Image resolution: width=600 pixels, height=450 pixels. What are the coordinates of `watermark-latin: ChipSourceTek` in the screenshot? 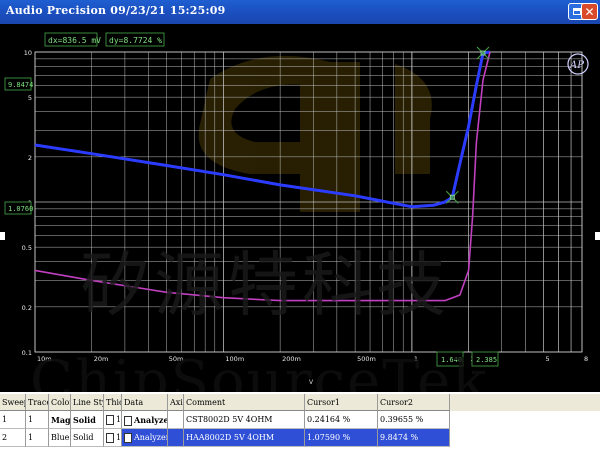 It's located at (259, 370).